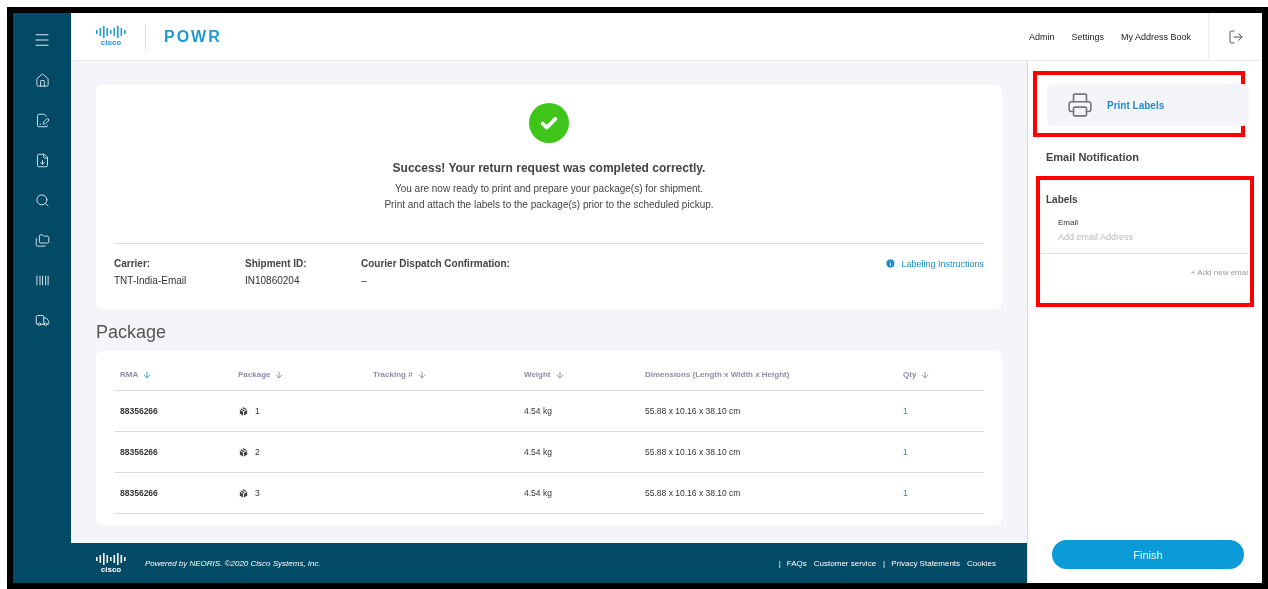  I want to click on add-email-link: + Add new emai, so click(1219, 272).